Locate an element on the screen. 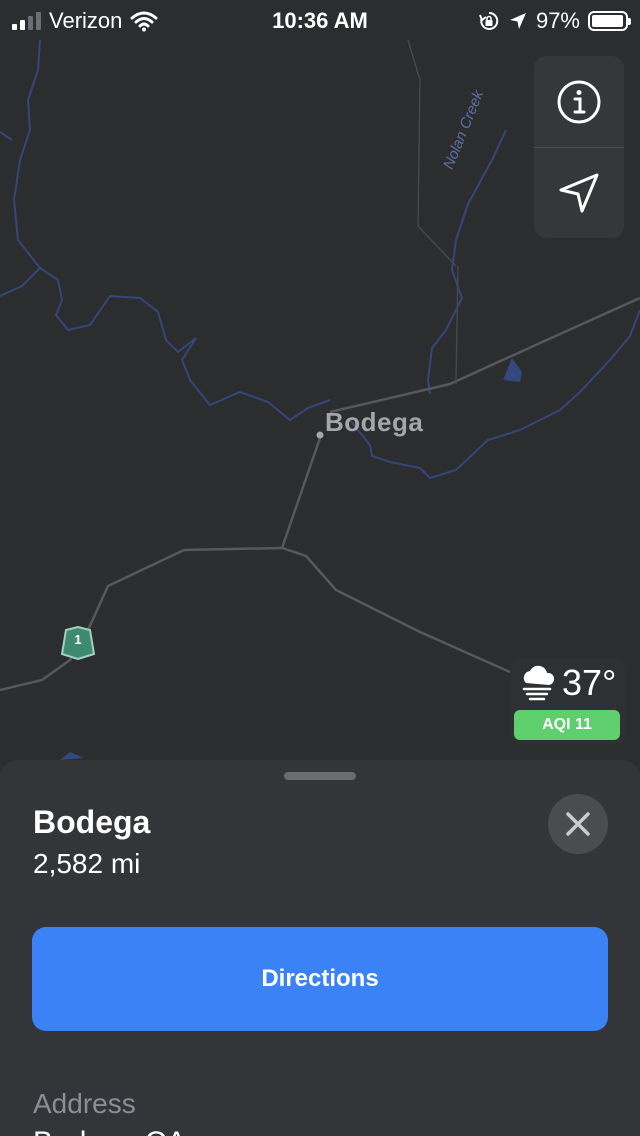  battery-fill is located at coordinates (607, 21).